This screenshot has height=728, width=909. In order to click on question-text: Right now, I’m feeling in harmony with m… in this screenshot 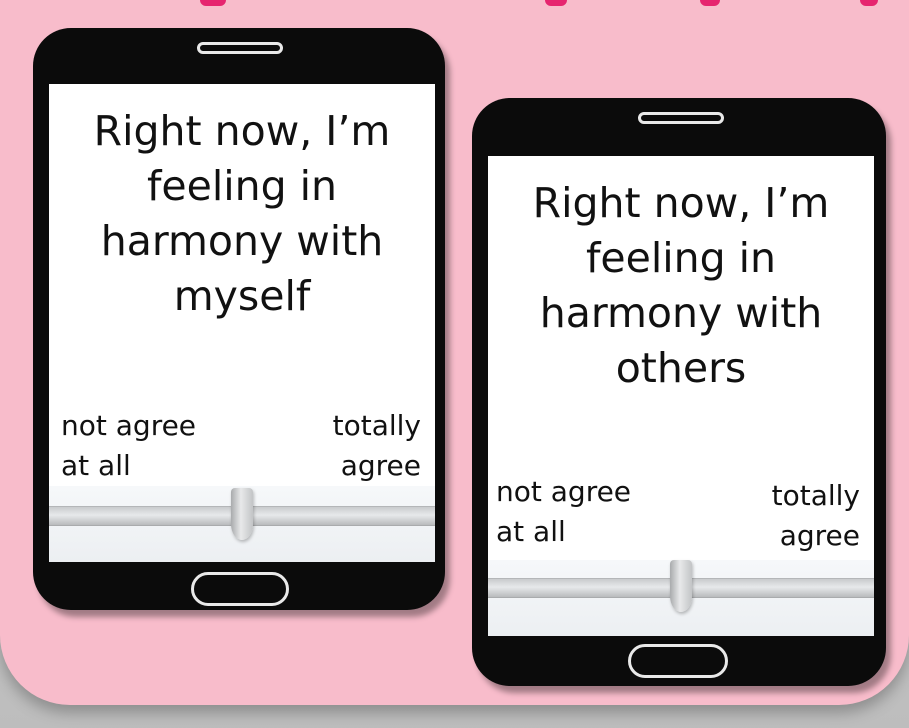, I will do `click(242, 213)`.